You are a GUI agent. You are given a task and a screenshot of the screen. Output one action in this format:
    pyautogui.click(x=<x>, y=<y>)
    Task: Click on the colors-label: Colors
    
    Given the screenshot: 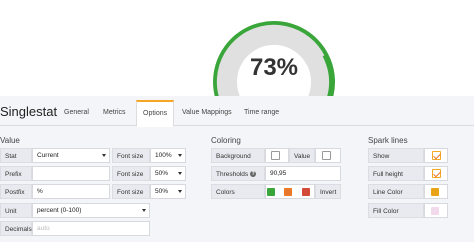 What is the action you would take?
    pyautogui.click(x=238, y=191)
    